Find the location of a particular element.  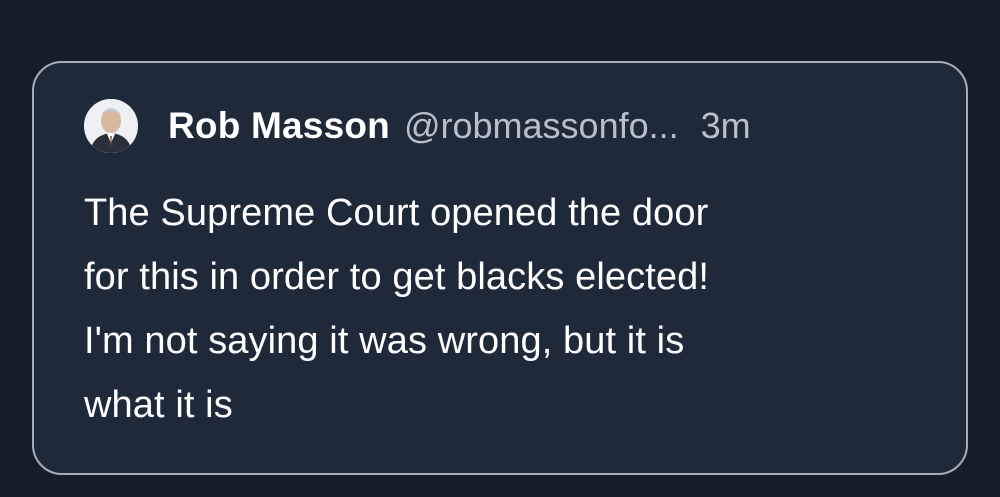

avatar is located at coordinates (111, 126).